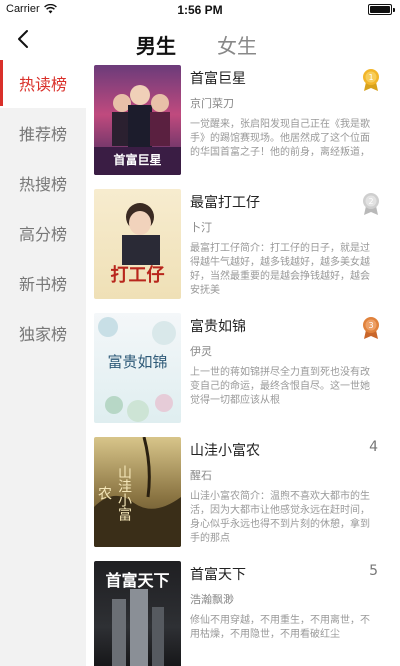 This screenshot has width=400, height=666. I want to click on book-author: 浩瀚飘渺, so click(212, 599).